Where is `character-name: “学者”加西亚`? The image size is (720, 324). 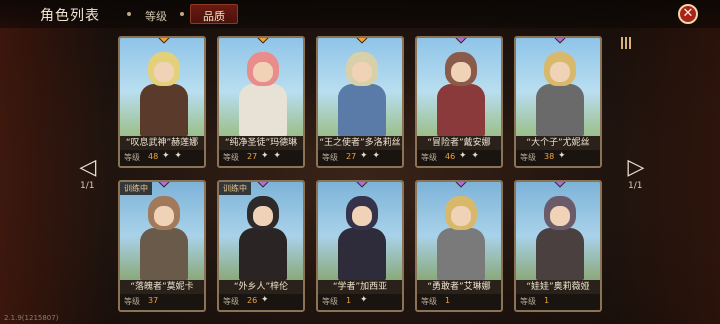 character-name: “学者”加西亚 is located at coordinates (360, 287).